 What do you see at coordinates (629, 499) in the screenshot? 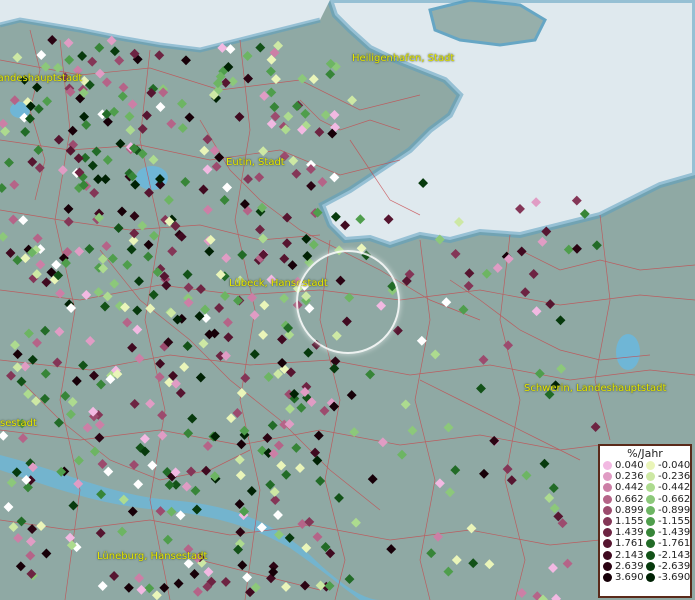
I see `legend-value-positive: 0.662` at bounding box center [629, 499].